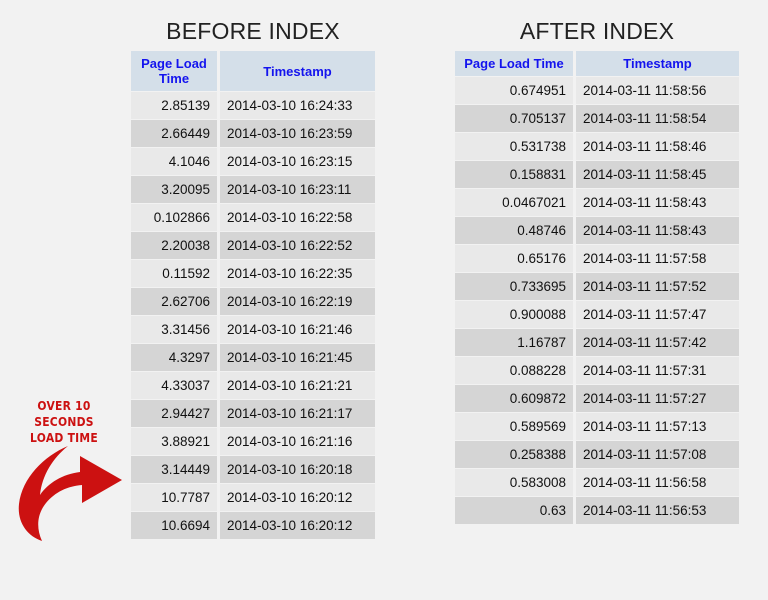  I want to click on table-row: 0.63 2014-03-11 11:56:53, so click(597, 510).